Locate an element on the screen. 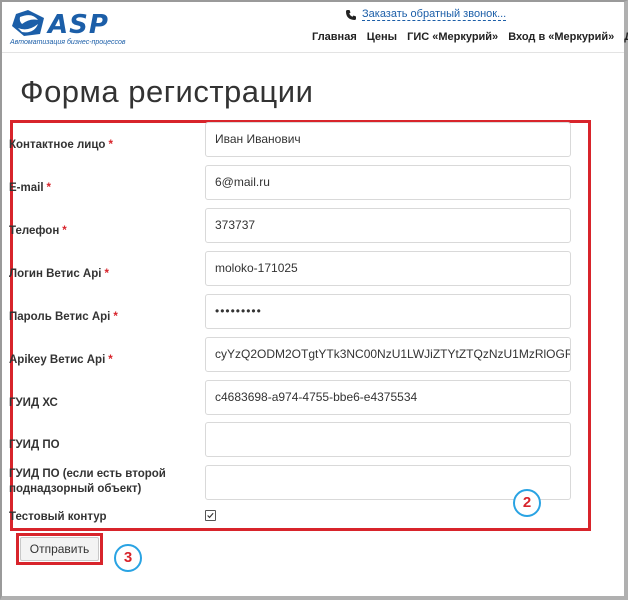 The height and width of the screenshot is (600, 628). vetis-login-label: Логин Ветис Api * is located at coordinates (59, 274).